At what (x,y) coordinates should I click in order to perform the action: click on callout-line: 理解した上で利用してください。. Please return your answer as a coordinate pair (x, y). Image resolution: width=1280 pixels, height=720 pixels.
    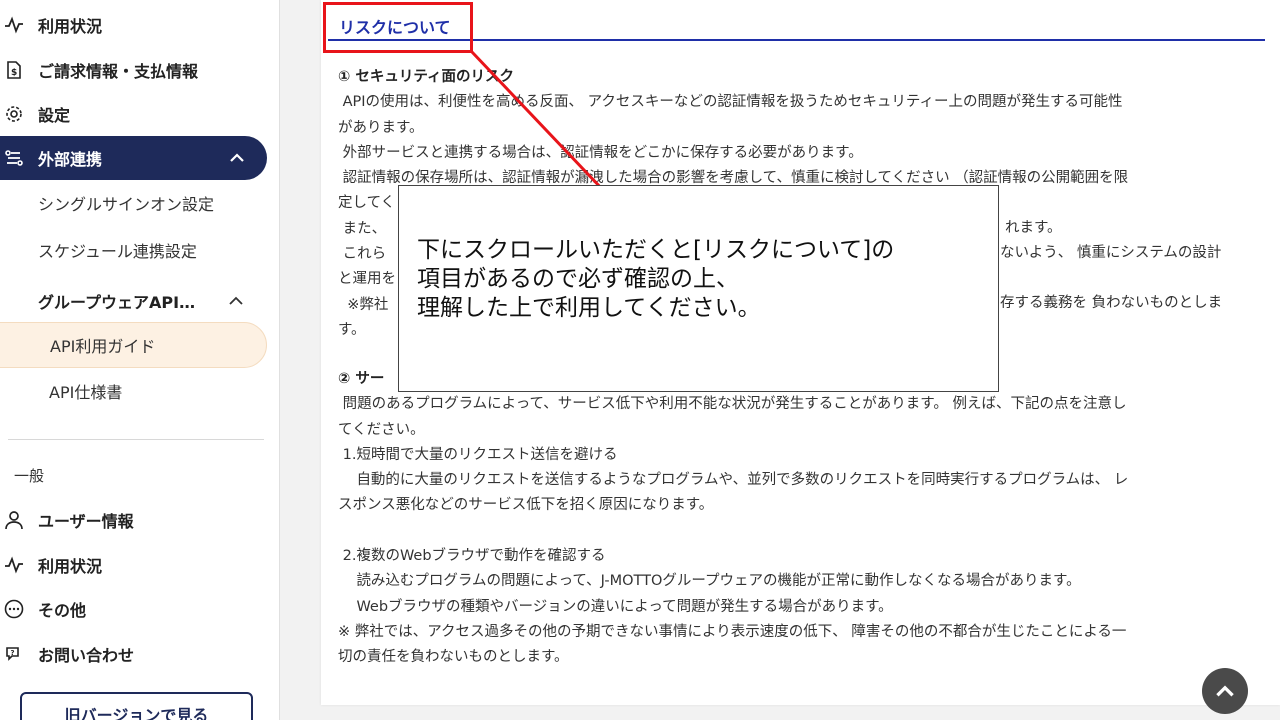
    Looking at the image, I should click on (589, 308).